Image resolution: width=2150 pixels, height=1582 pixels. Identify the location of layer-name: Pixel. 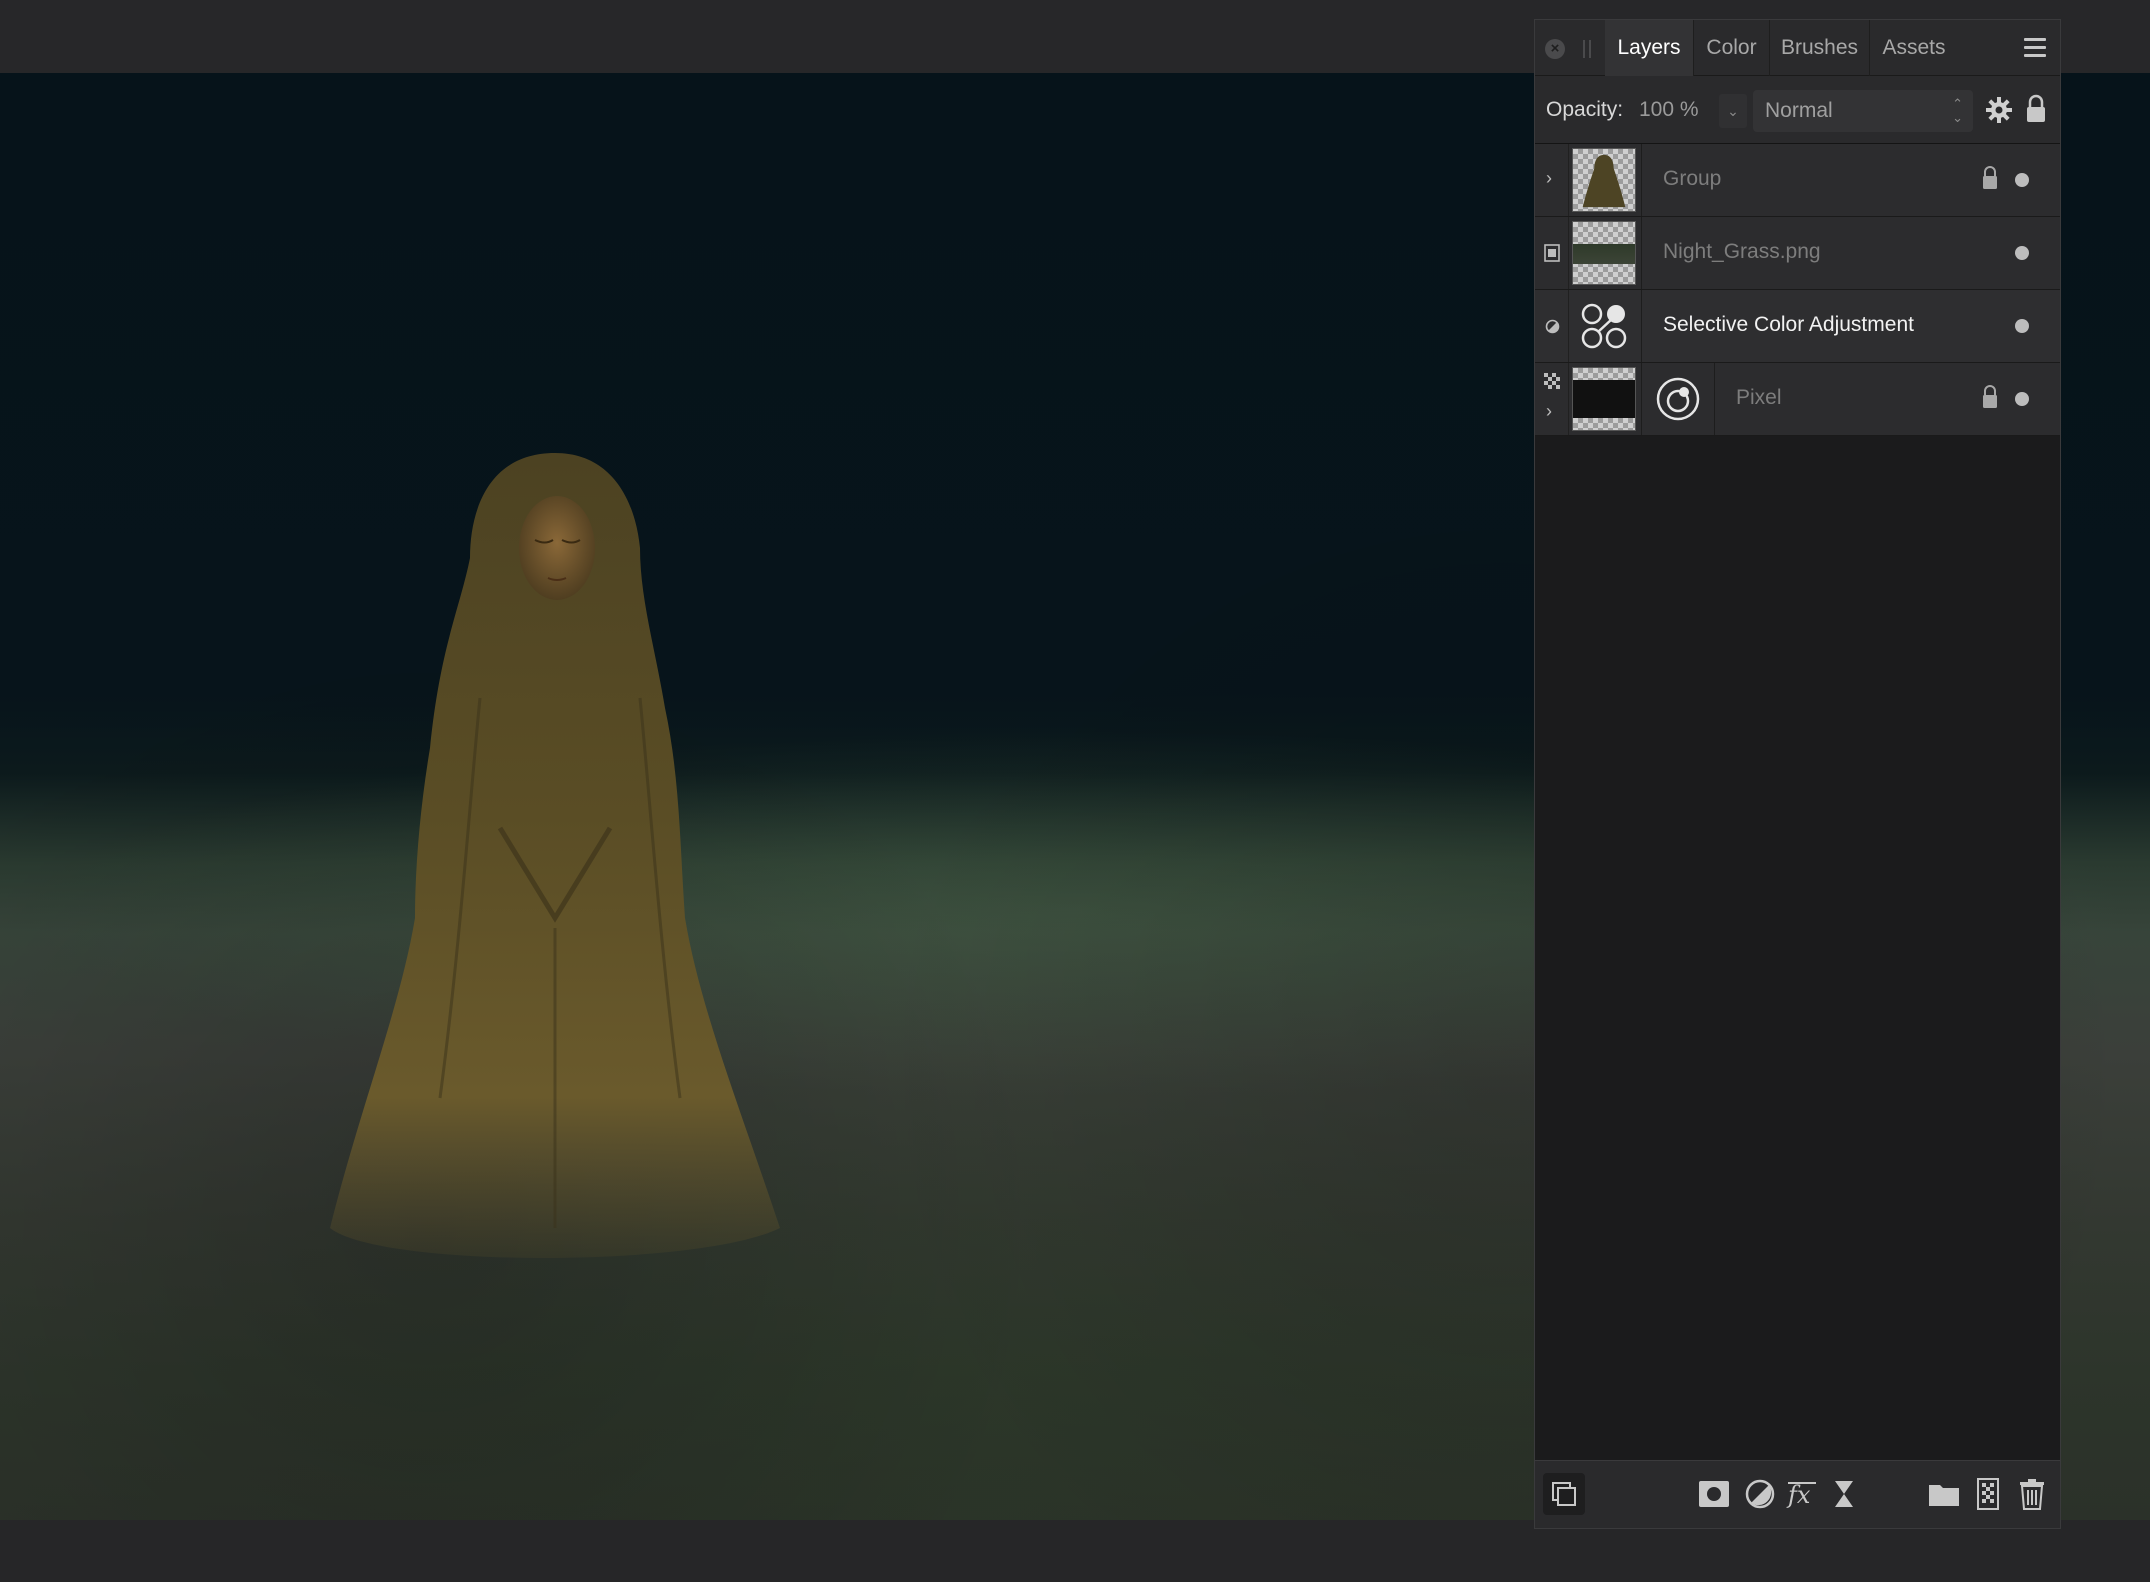
(1759, 398).